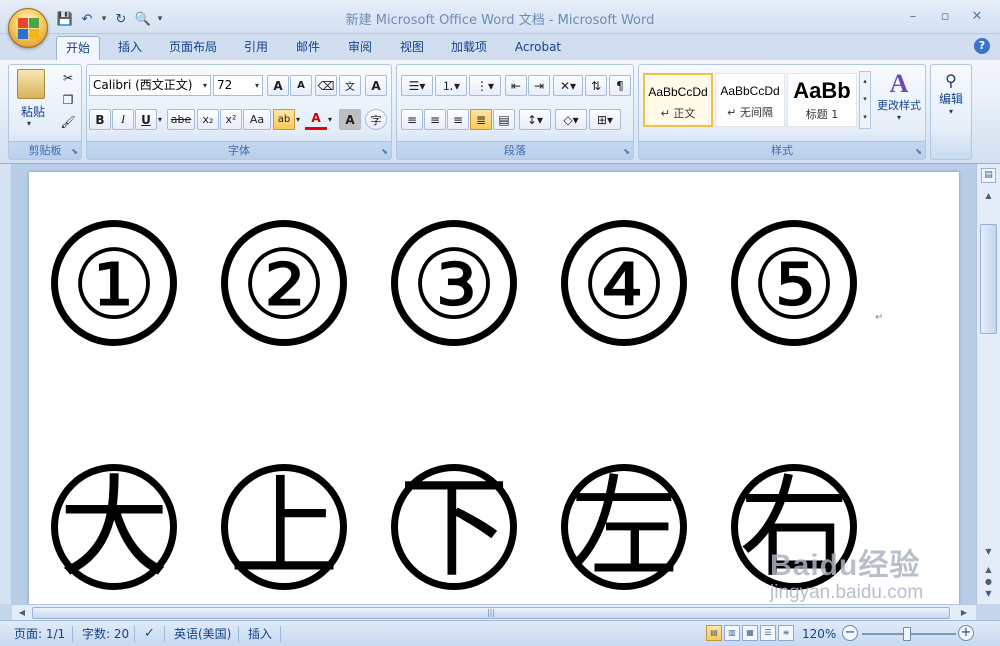 This screenshot has width=1000, height=646. Describe the element at coordinates (732, 633) in the screenshot. I see `full-screen-reading-icon: ▥` at that location.